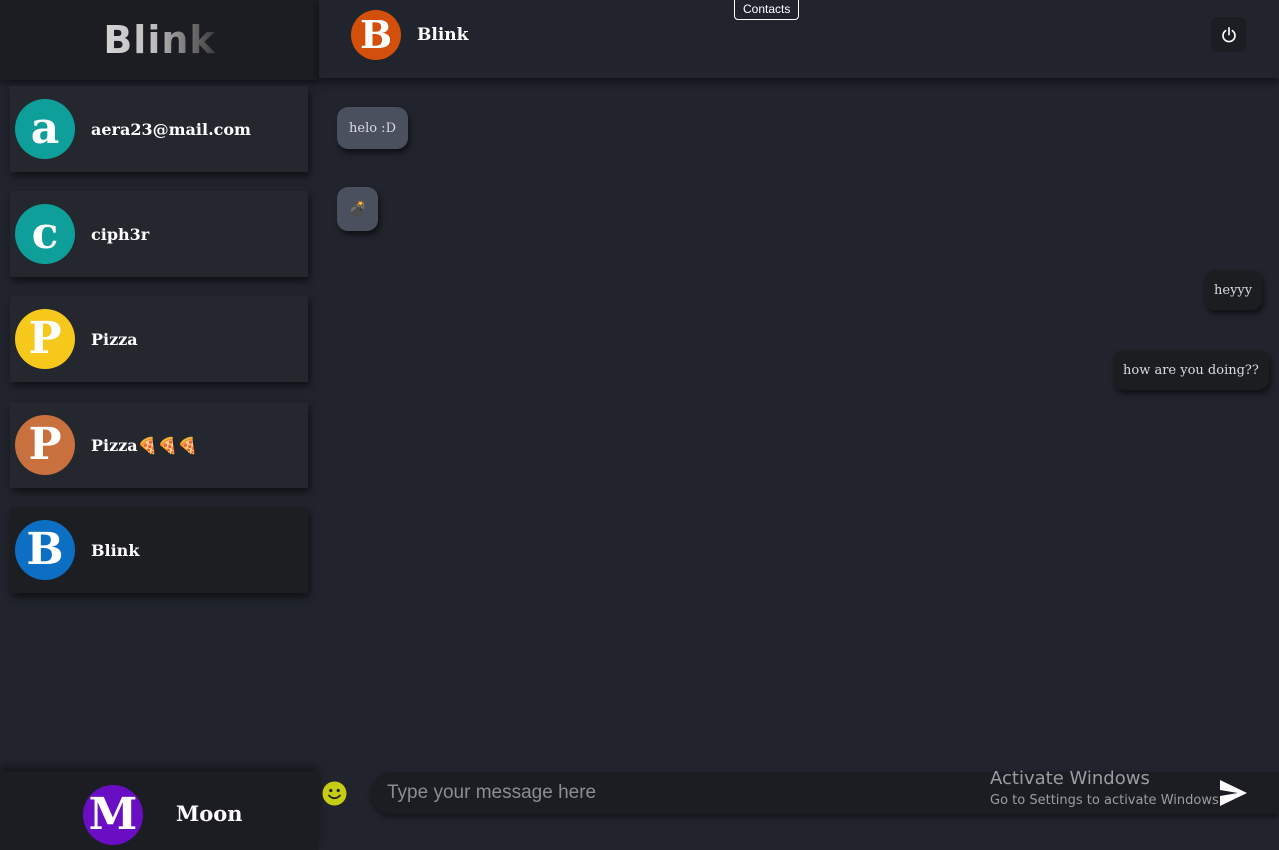 The height and width of the screenshot is (850, 1279). I want to click on smiley-icon, so click(334, 793).